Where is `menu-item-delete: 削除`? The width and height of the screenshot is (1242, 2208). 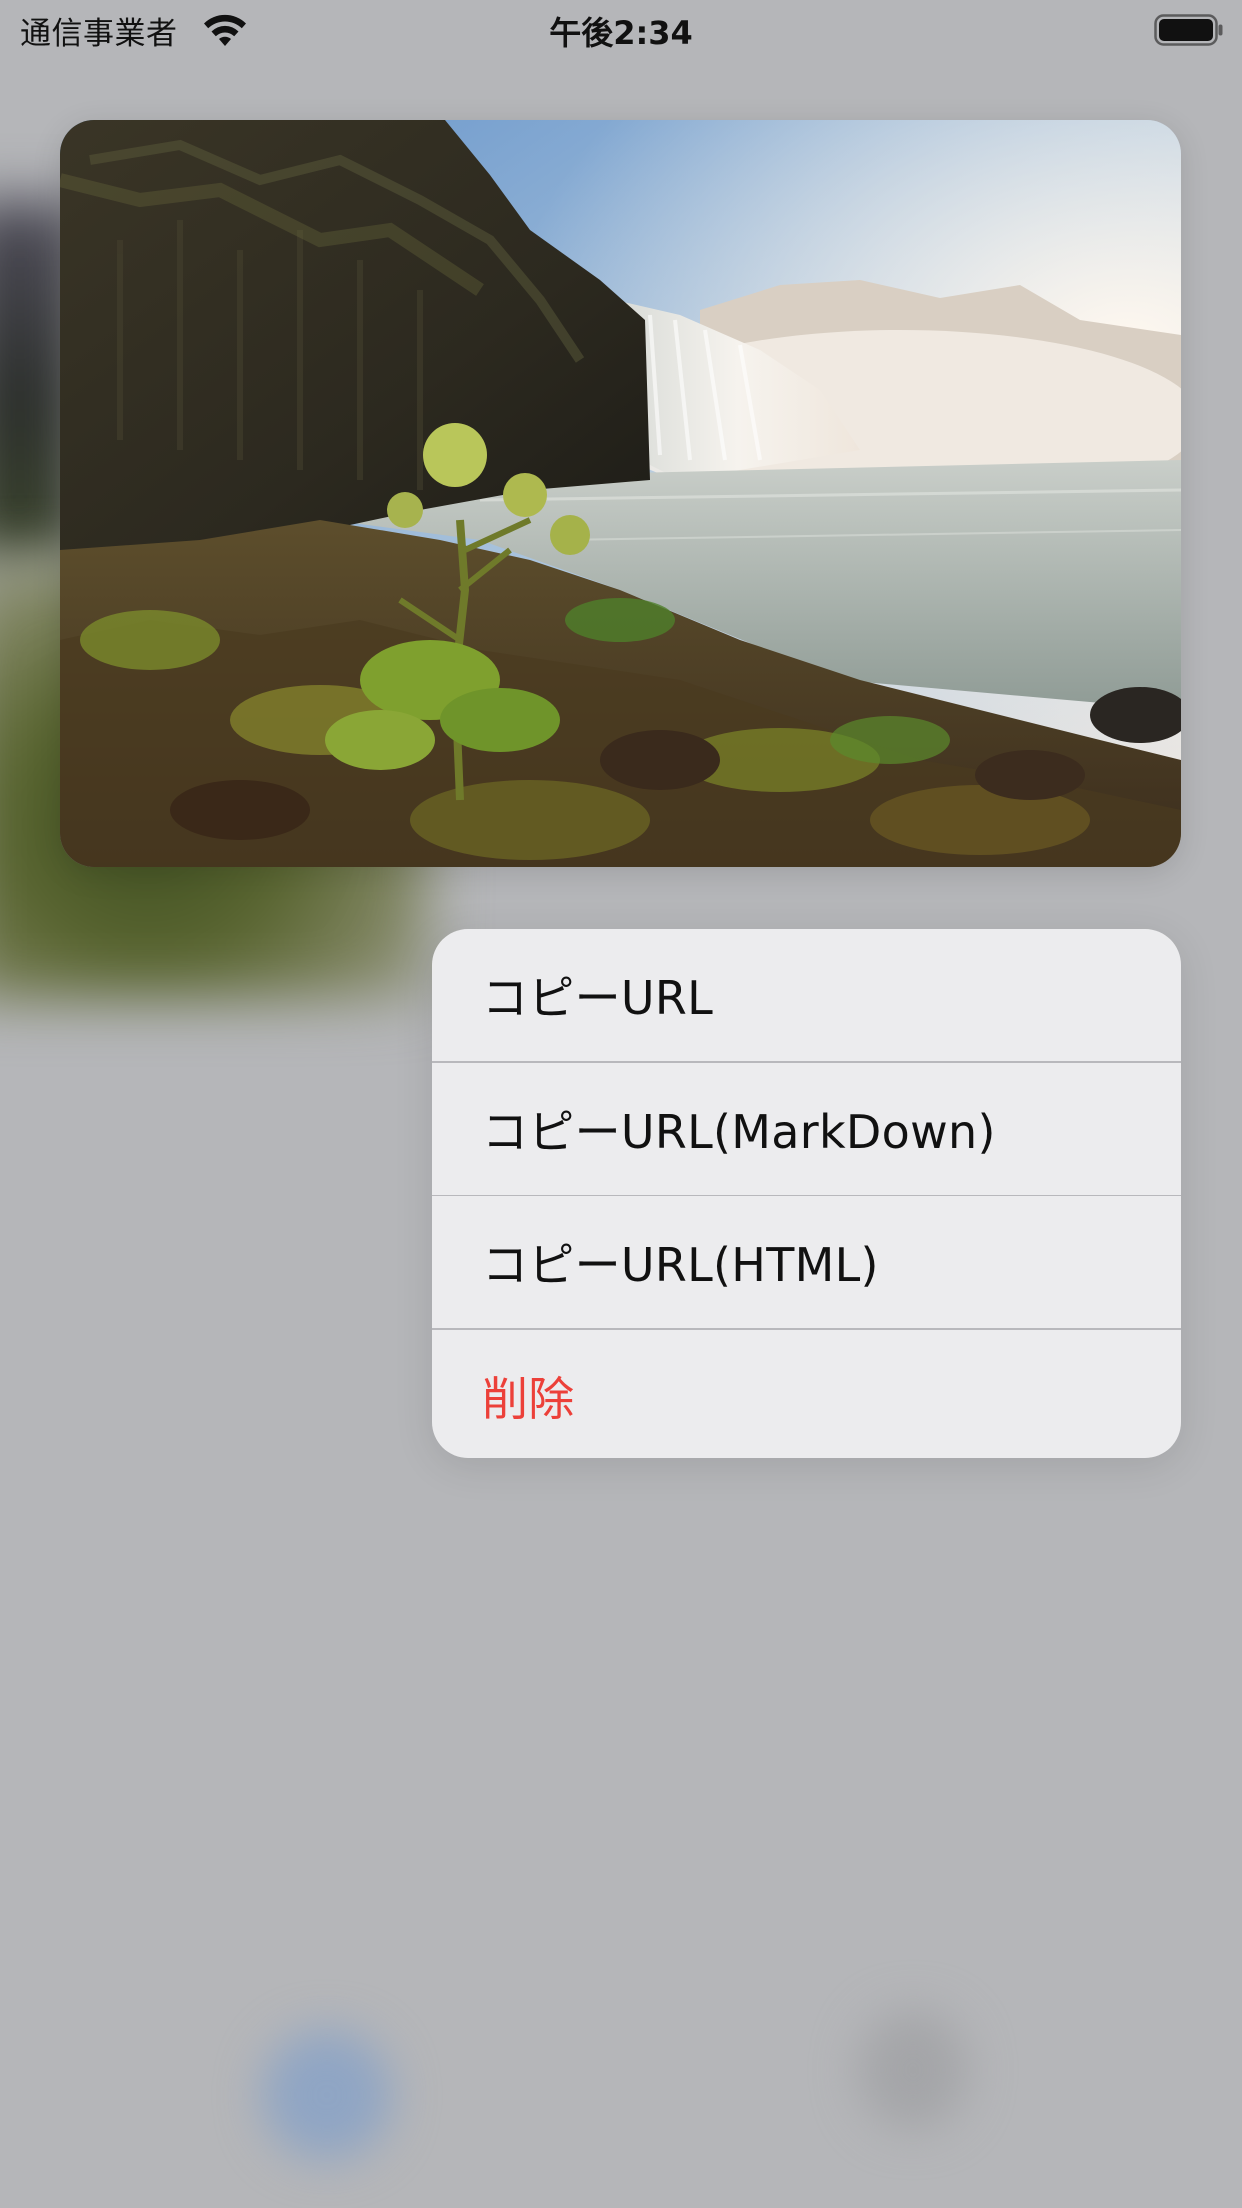
menu-item-delete: 削除 is located at coordinates (806, 1394).